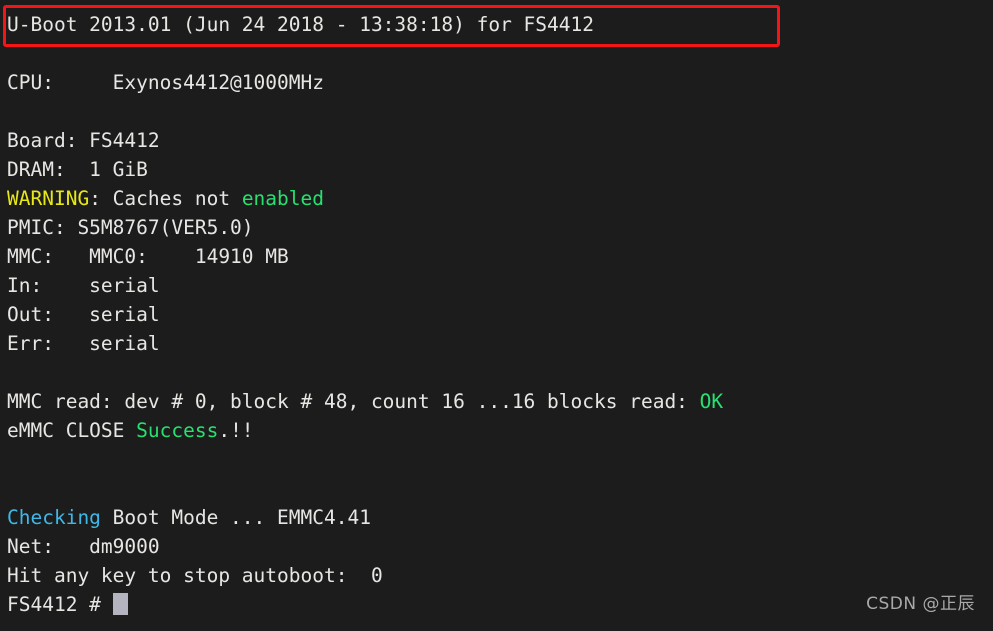  I want to click on line-mmc: MMC: MMC0: 14910 MB, so click(500, 256).